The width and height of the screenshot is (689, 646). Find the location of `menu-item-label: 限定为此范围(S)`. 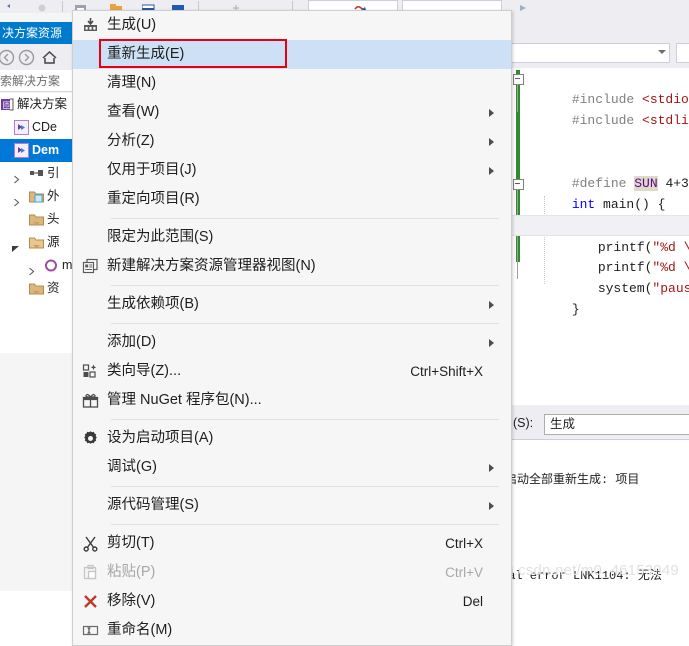

menu-item-label: 限定为此范围(S) is located at coordinates (160, 237).